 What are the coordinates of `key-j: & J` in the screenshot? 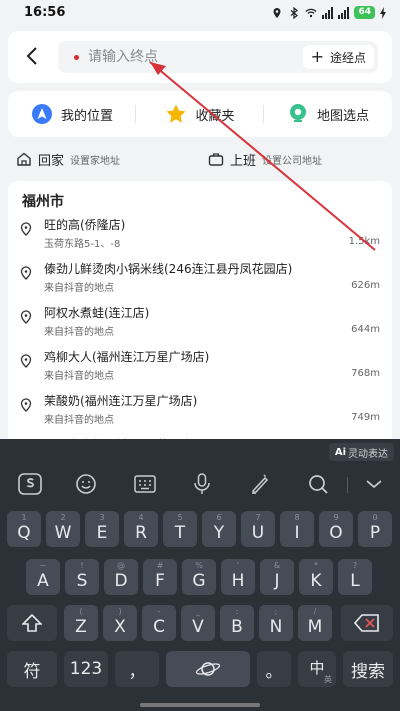 It's located at (277, 577).